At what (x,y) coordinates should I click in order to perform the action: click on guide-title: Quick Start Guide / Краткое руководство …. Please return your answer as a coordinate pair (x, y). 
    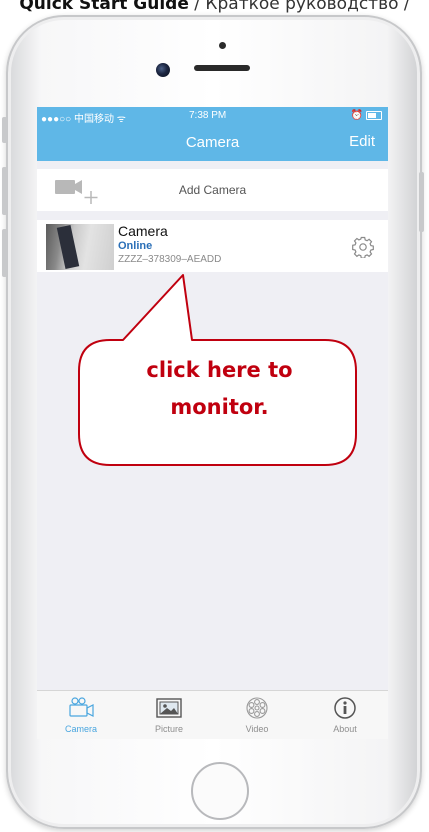
    Looking at the image, I should click on (214, 8).